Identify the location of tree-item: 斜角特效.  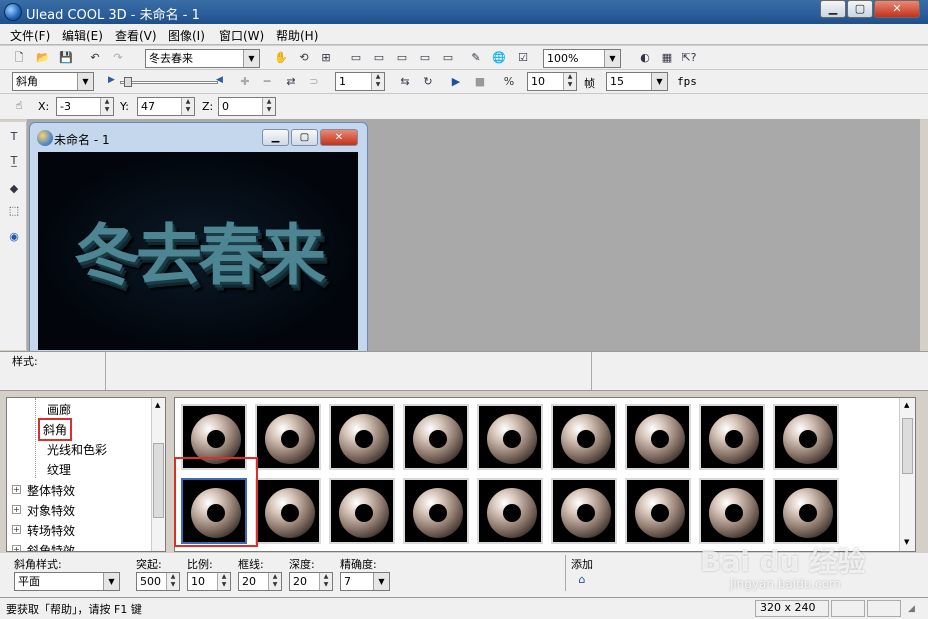
(51, 546).